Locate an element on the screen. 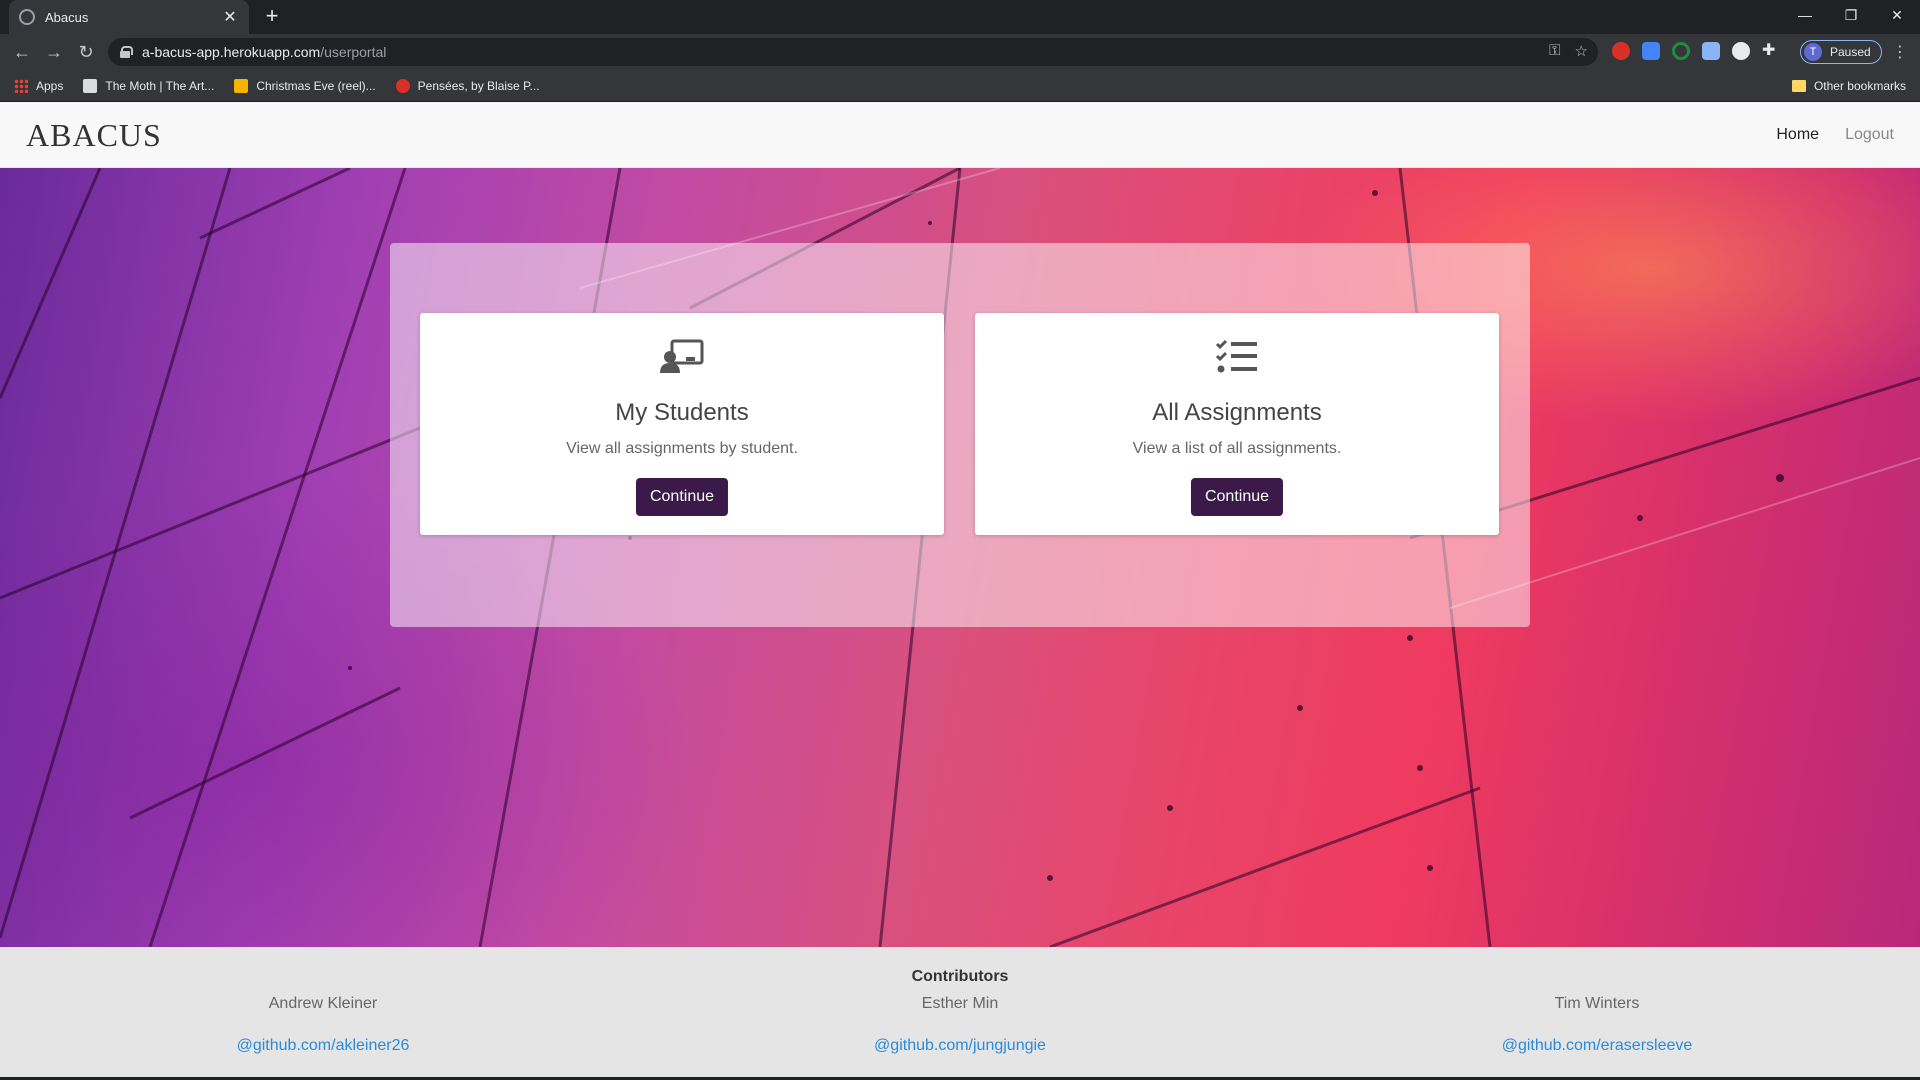  all-assignments-continue-button: Continue is located at coordinates (1237, 497).